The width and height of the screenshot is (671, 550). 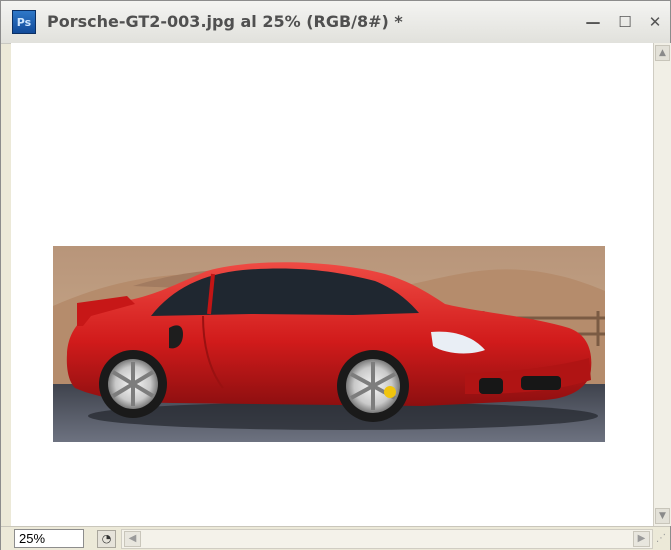 What do you see at coordinates (387, 539) in the screenshot?
I see `horizontal-scrollbar: ◀ ▶` at bounding box center [387, 539].